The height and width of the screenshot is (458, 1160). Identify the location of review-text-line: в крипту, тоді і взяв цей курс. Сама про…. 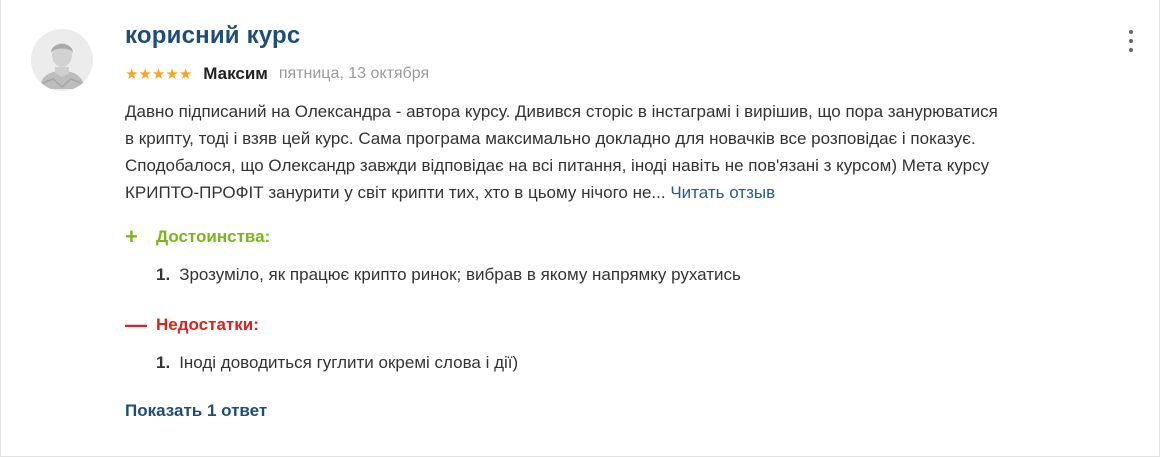
(550, 138).